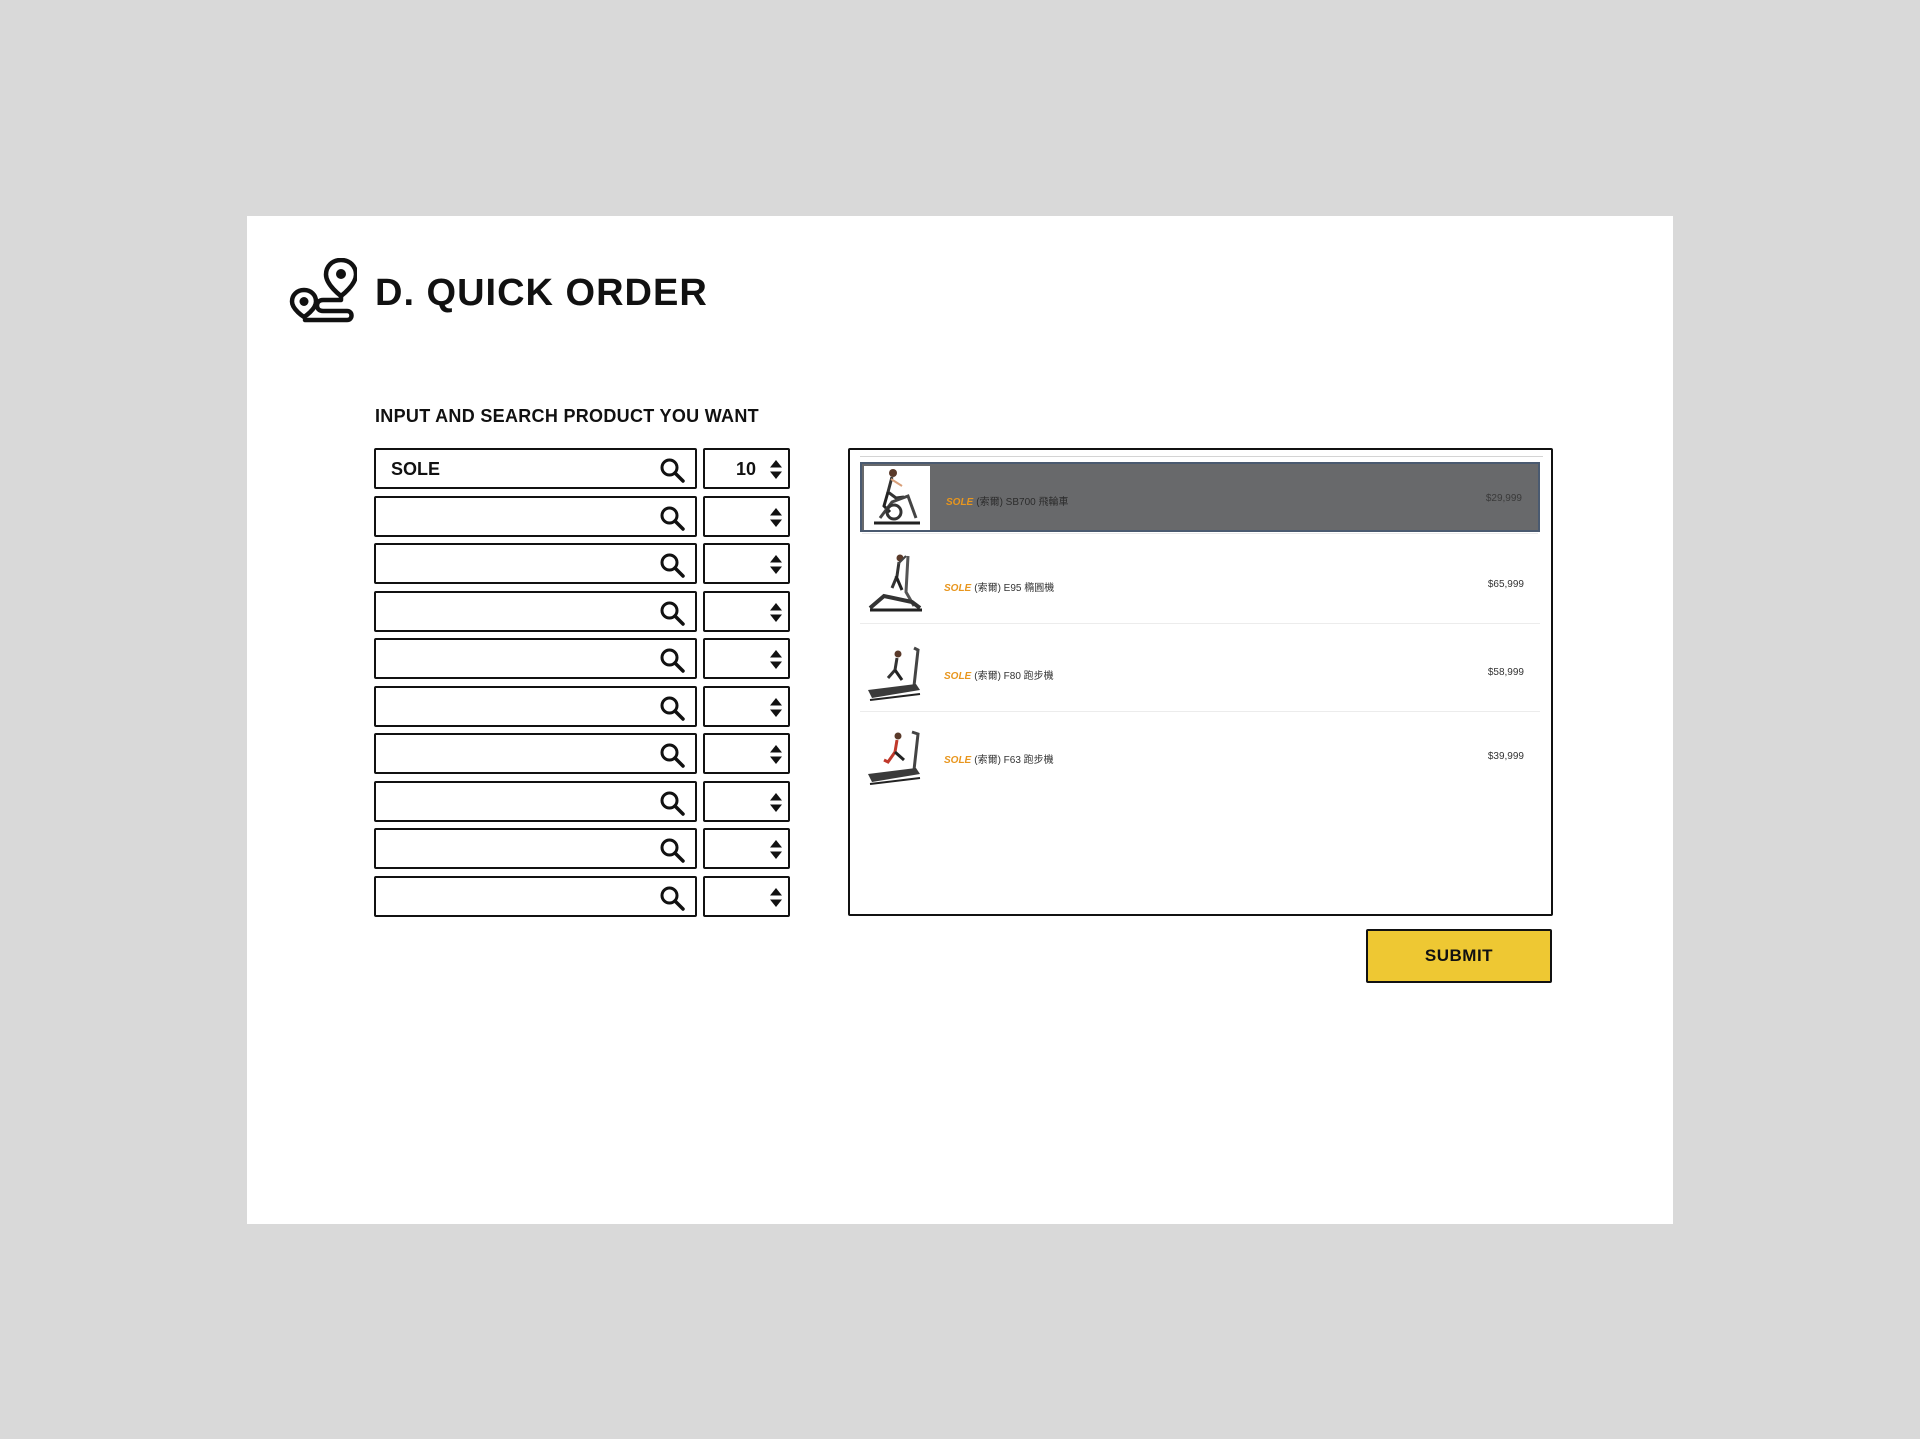 The width and height of the screenshot is (1920, 1439). Describe the element at coordinates (1505, 672) in the screenshot. I see `result-price: $58,999` at that location.